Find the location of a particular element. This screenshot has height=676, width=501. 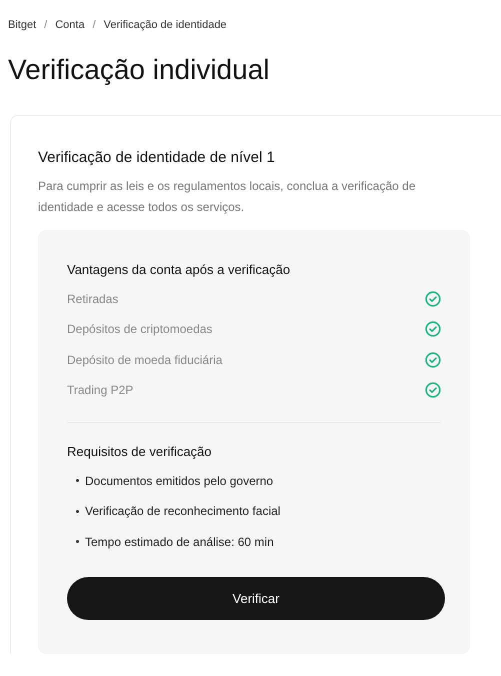

benefit-label: Depósito de moeda fiduciária is located at coordinates (144, 360).